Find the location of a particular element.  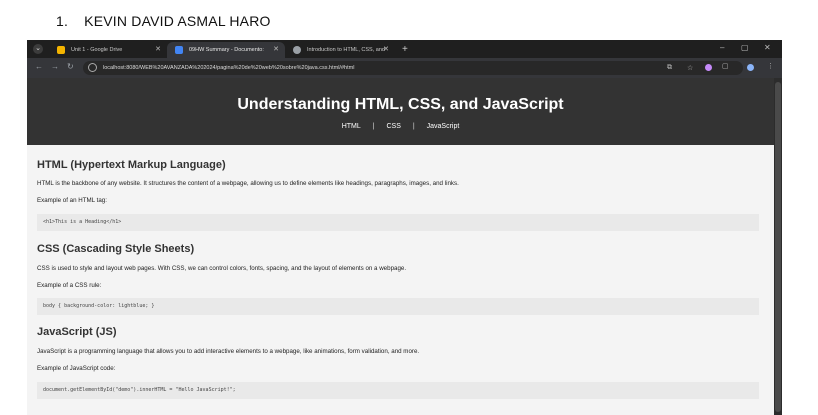

nav-link-javascript: JavaScript is located at coordinates (443, 126).